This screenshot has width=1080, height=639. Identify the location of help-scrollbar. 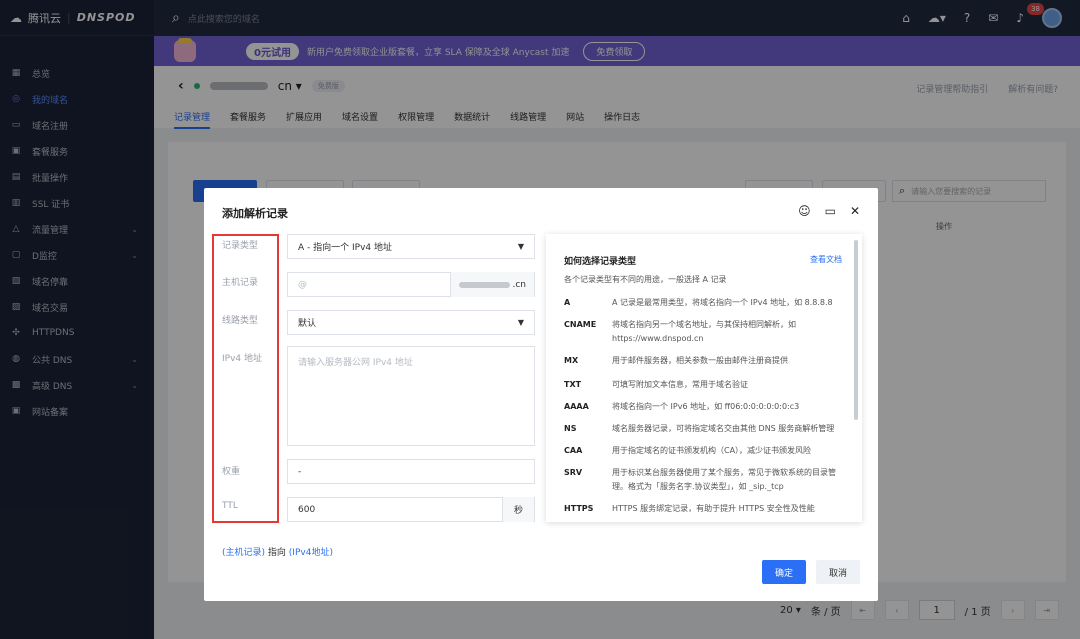
(856, 330).